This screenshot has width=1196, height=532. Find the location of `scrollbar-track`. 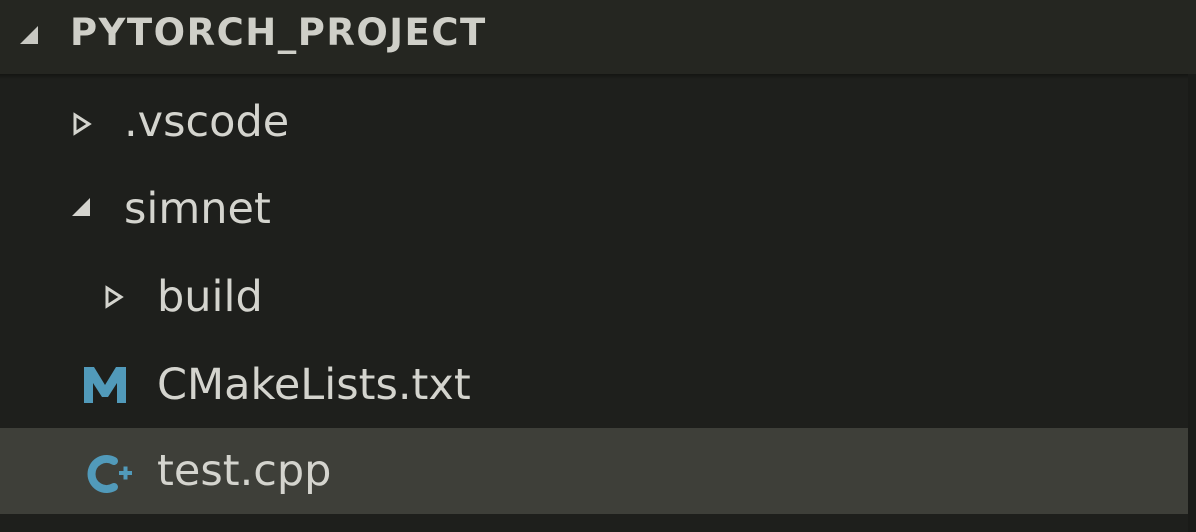

scrollbar-track is located at coordinates (1192, 303).